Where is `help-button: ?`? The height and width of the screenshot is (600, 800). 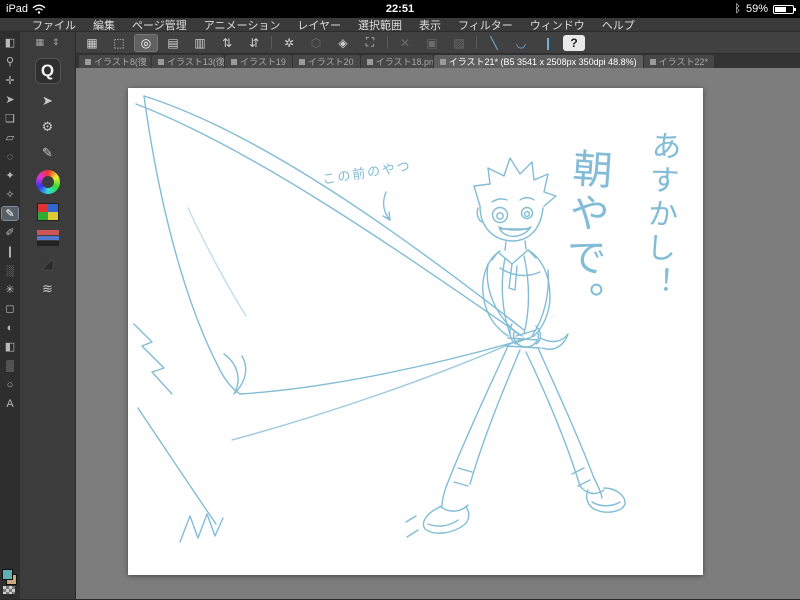
help-button: ? is located at coordinates (574, 42).